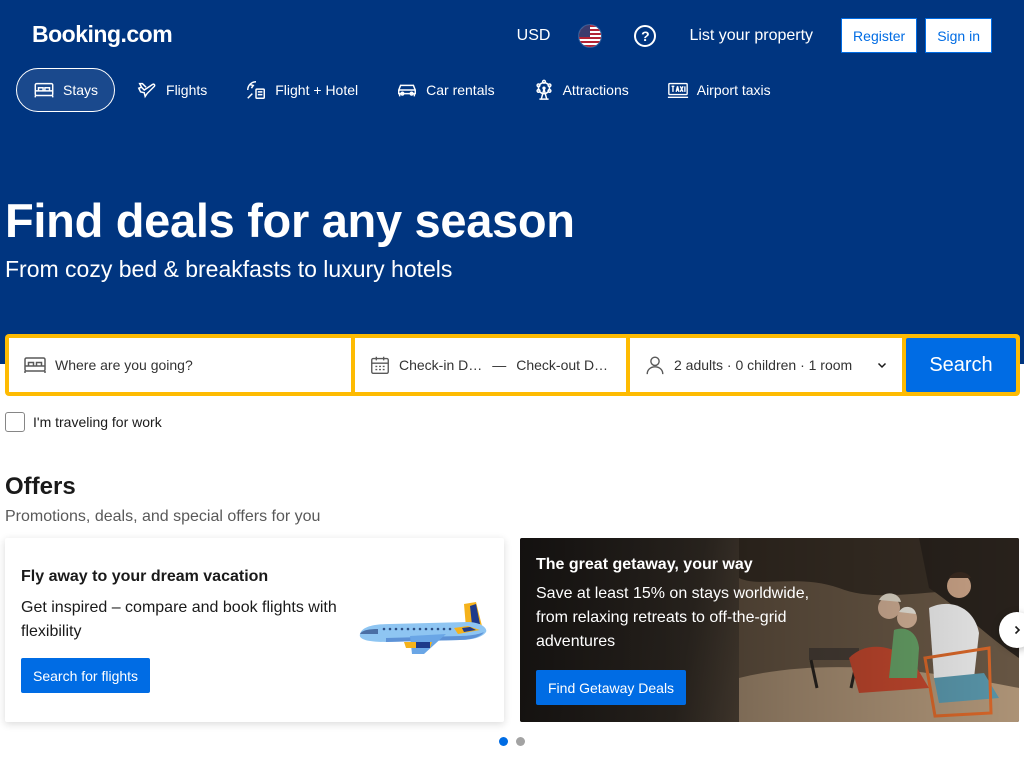  What do you see at coordinates (595, 90) in the screenshot?
I see `nav-item-label: Attractions` at bounding box center [595, 90].